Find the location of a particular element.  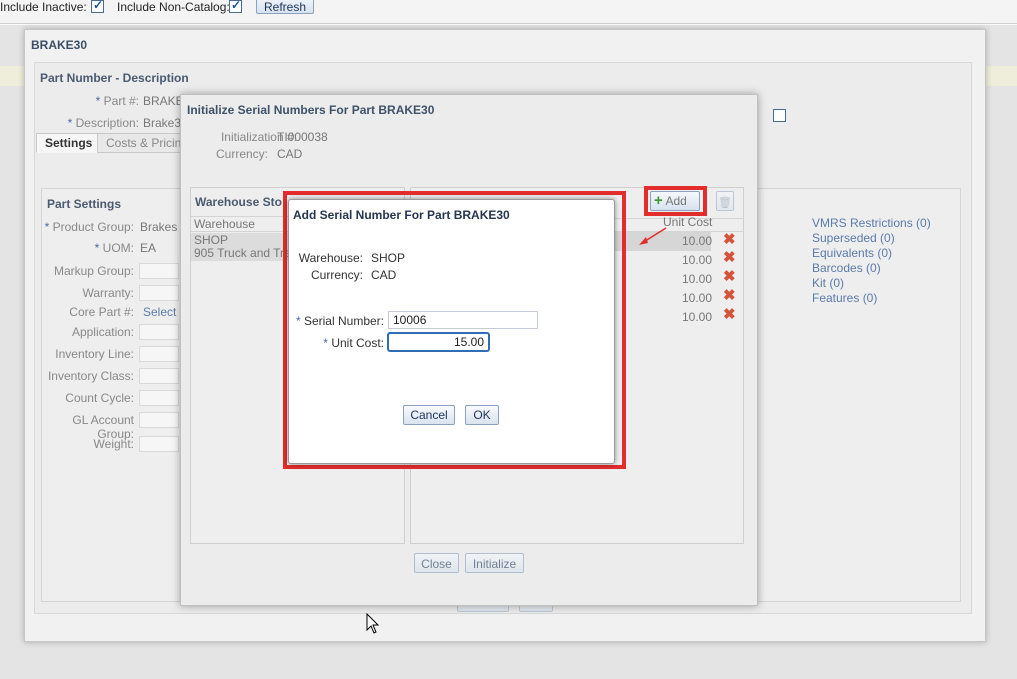

trash-icon: 🗑 is located at coordinates (725, 203).